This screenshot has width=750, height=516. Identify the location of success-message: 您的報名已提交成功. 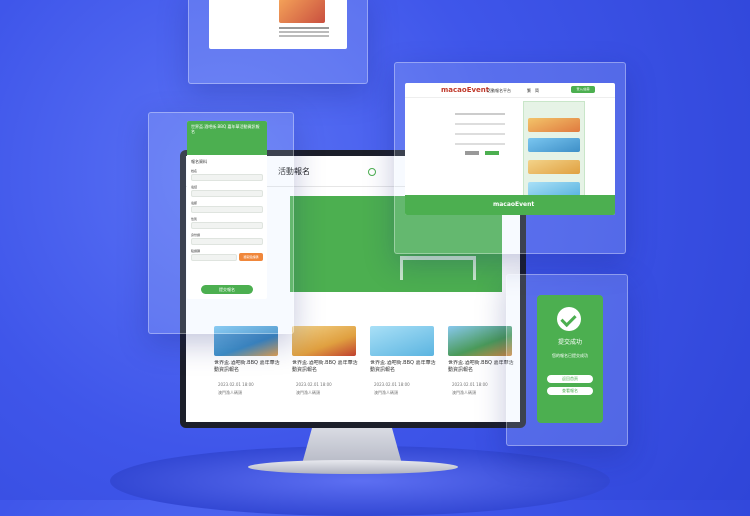
(570, 355).